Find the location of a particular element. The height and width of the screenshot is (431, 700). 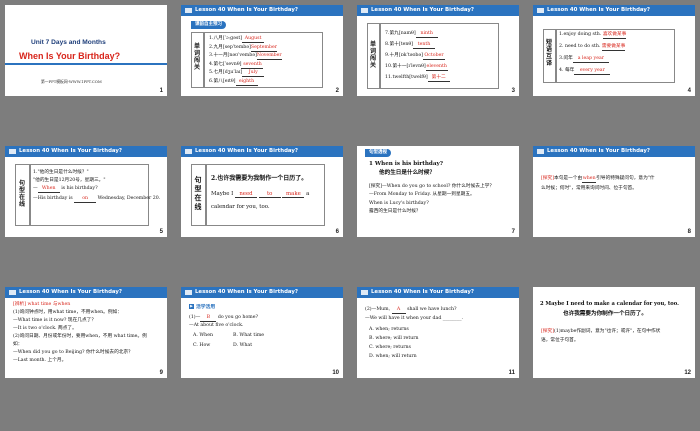

option-a: A. When is located at coordinates (203, 335).